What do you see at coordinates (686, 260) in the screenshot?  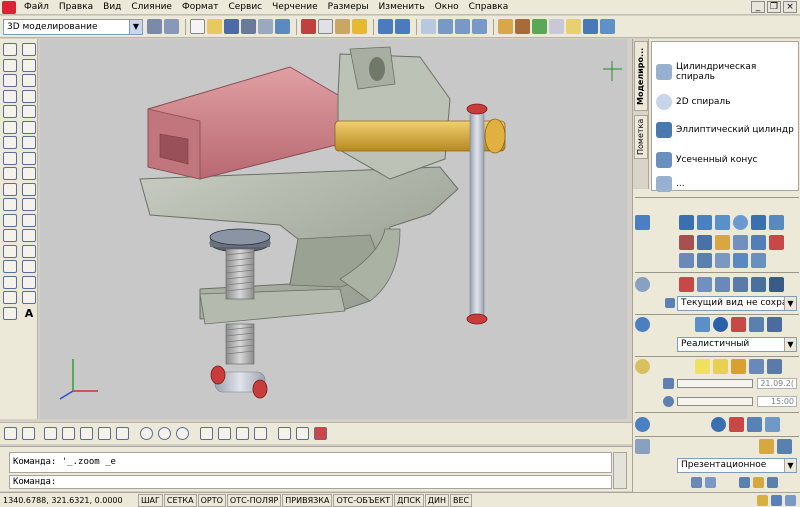 I see `slice-icon` at bounding box center [686, 260].